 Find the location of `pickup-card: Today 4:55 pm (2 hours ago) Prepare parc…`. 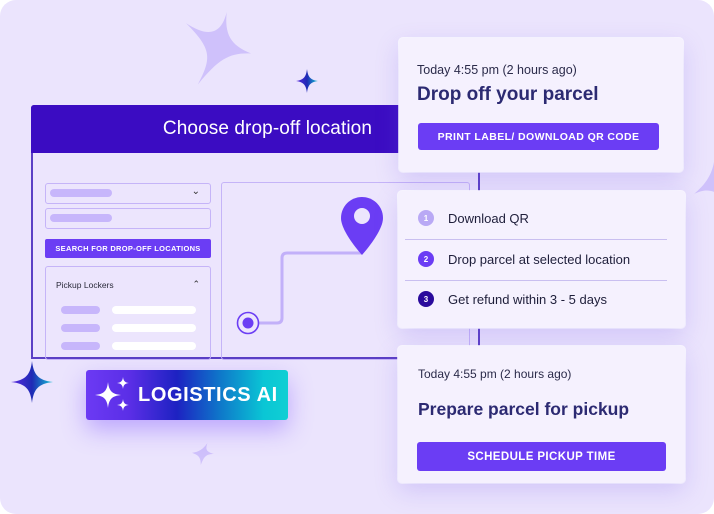

pickup-card: Today 4:55 pm (2 hours ago) Prepare parc… is located at coordinates (541, 414).